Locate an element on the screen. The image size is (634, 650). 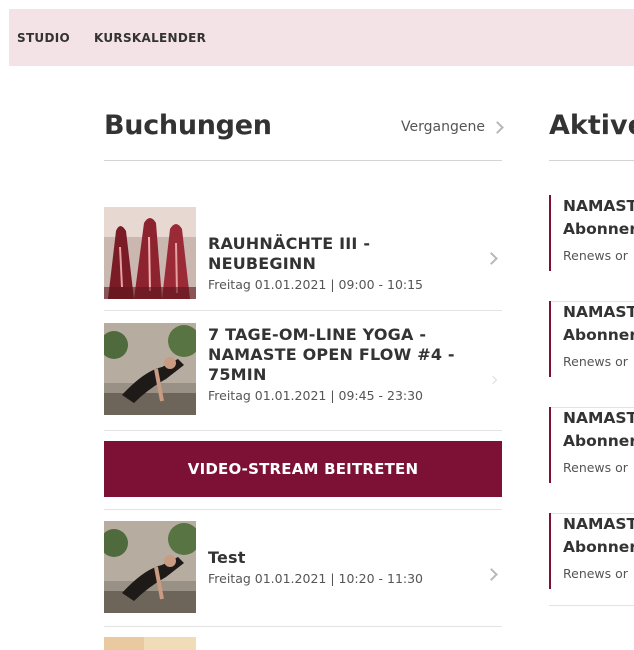
booking-date: Freitag 01.01.2021 | 09:00 - 10:15 is located at coordinates (316, 284).